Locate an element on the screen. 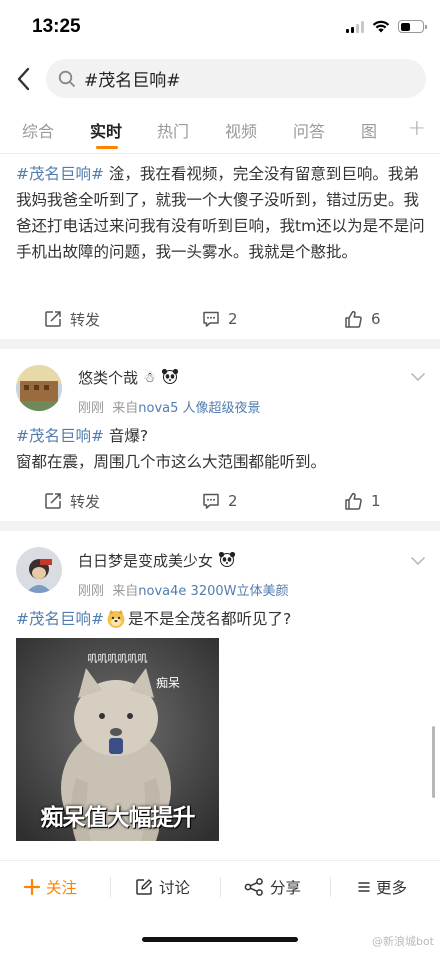  menu-icon is located at coordinates (364, 887).